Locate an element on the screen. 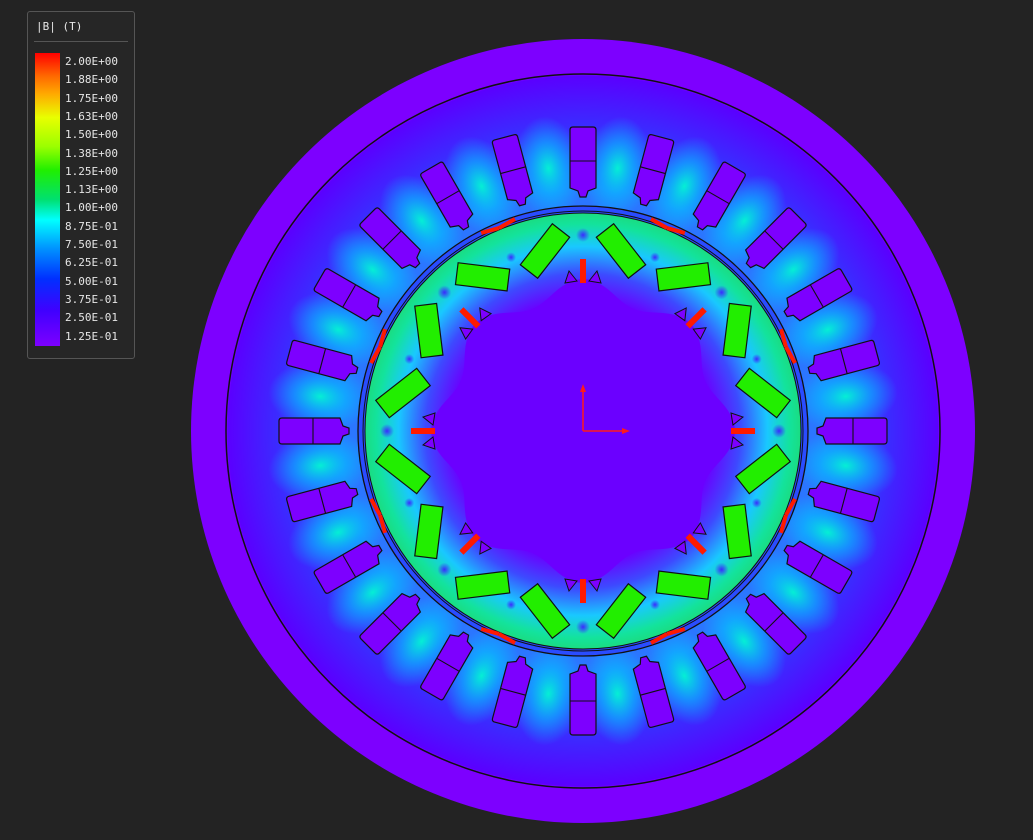 This screenshot has height=840, width=1033. legend-divider is located at coordinates (81, 41).